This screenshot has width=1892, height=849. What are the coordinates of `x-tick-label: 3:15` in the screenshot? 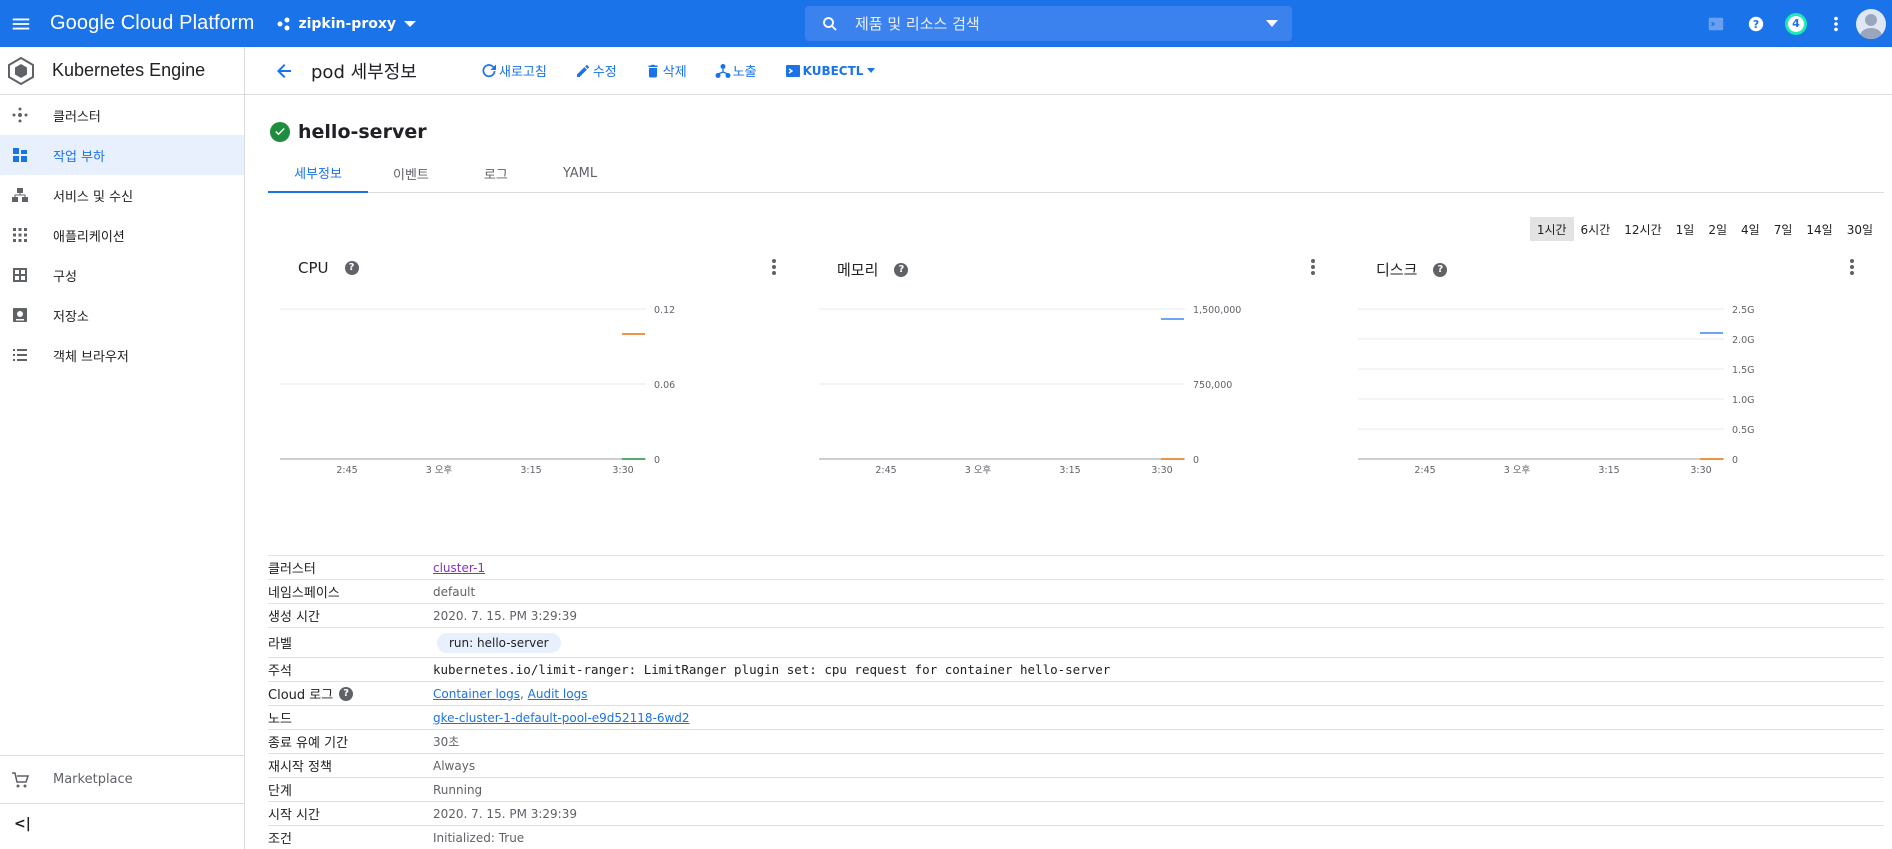 It's located at (530, 470).